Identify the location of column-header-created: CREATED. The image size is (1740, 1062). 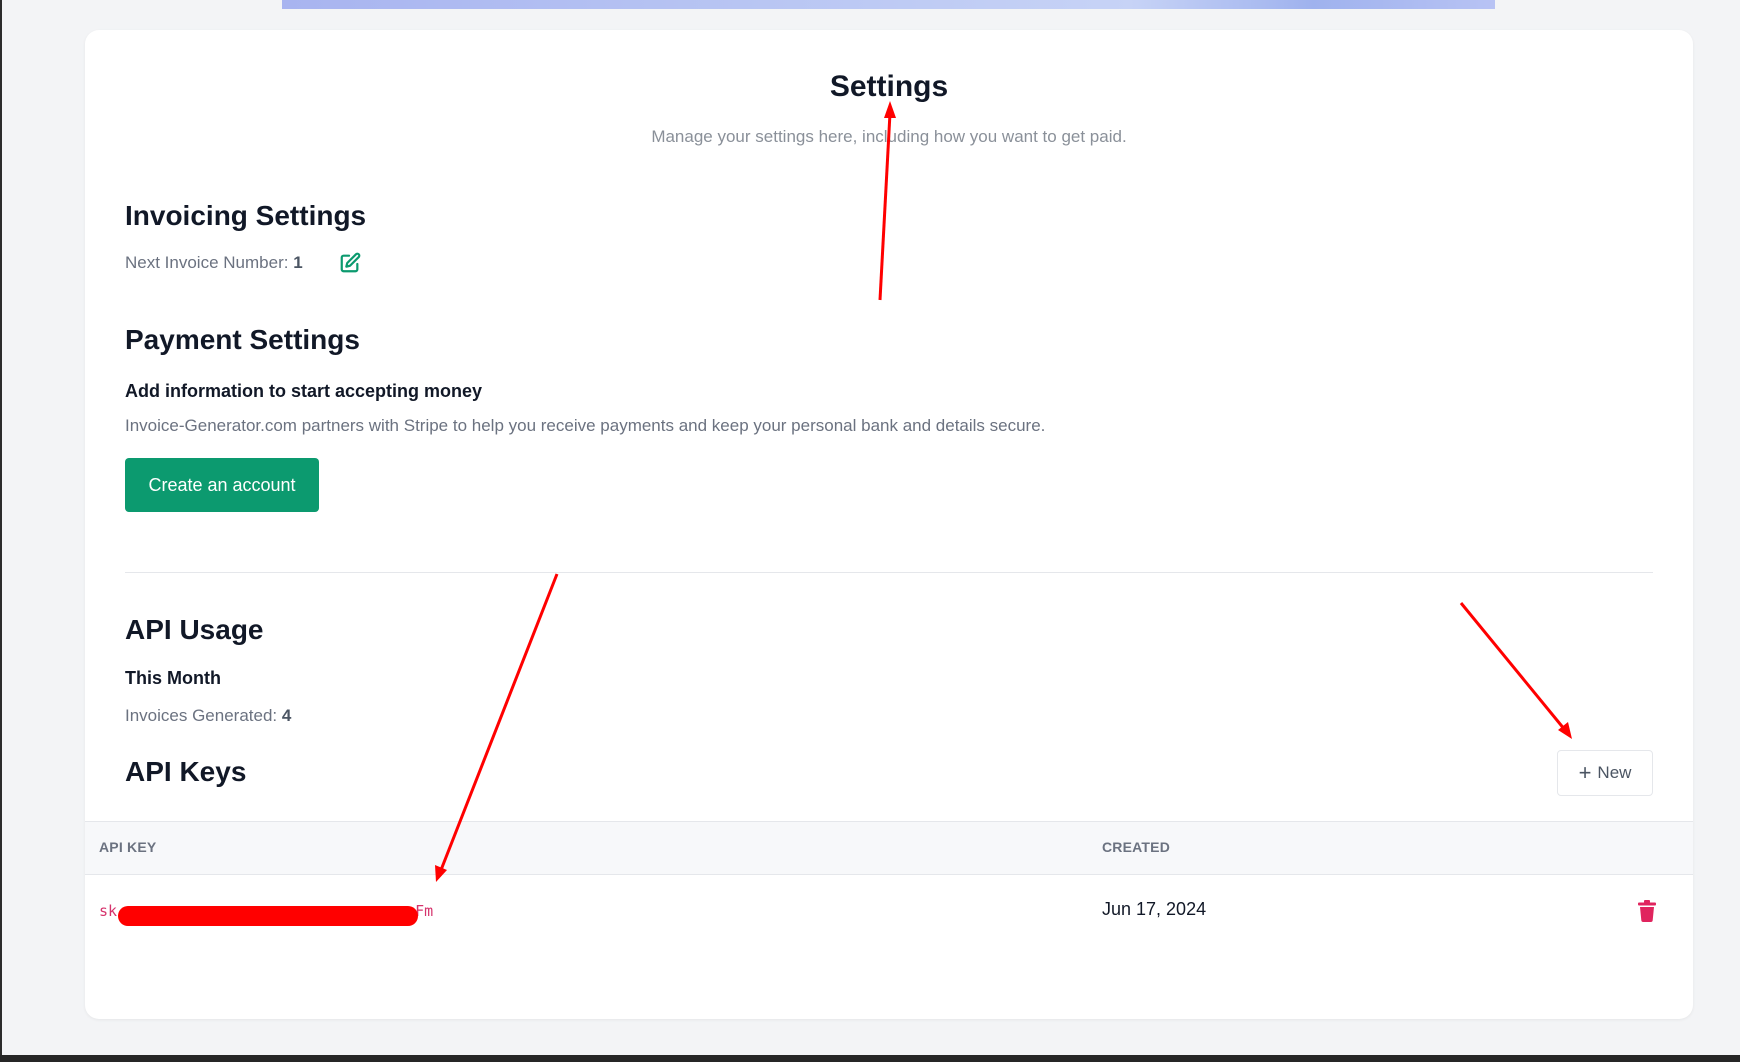
(1136, 847).